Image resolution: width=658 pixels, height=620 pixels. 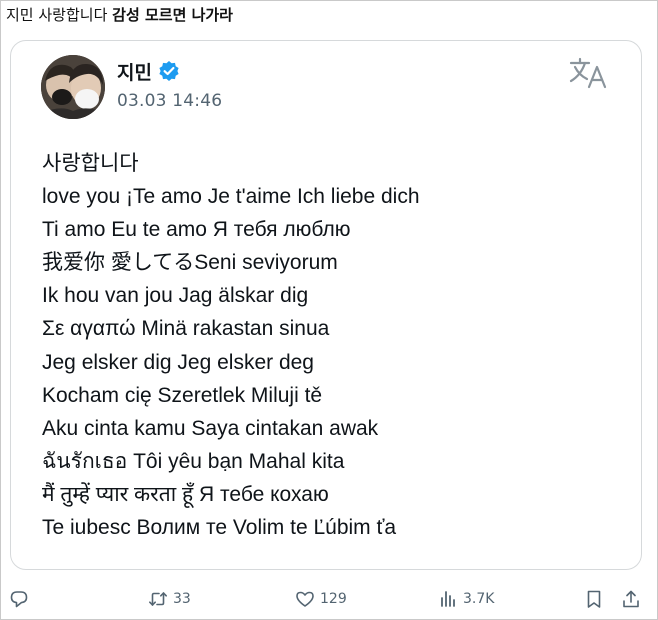 I want to click on avatar-image, so click(x=73, y=87).